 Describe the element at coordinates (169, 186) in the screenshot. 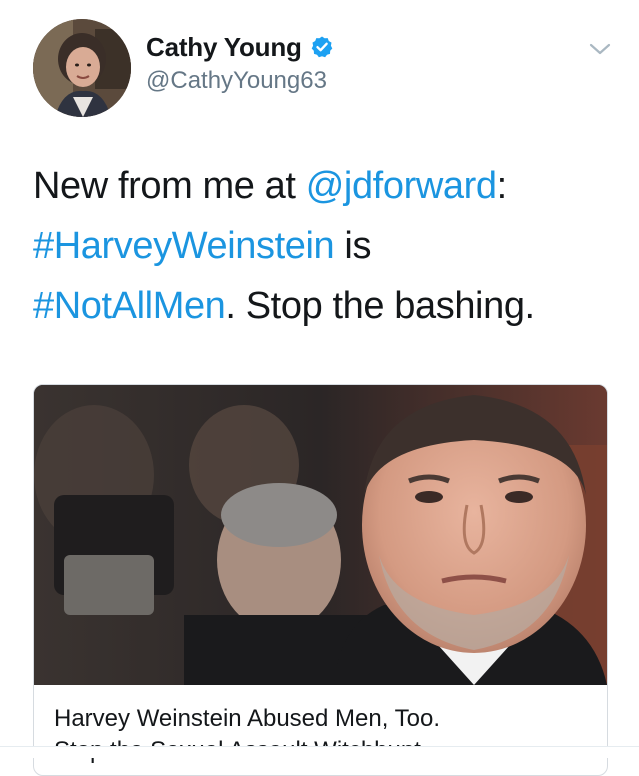

I see `tweet-text-segment: New from me at` at that location.